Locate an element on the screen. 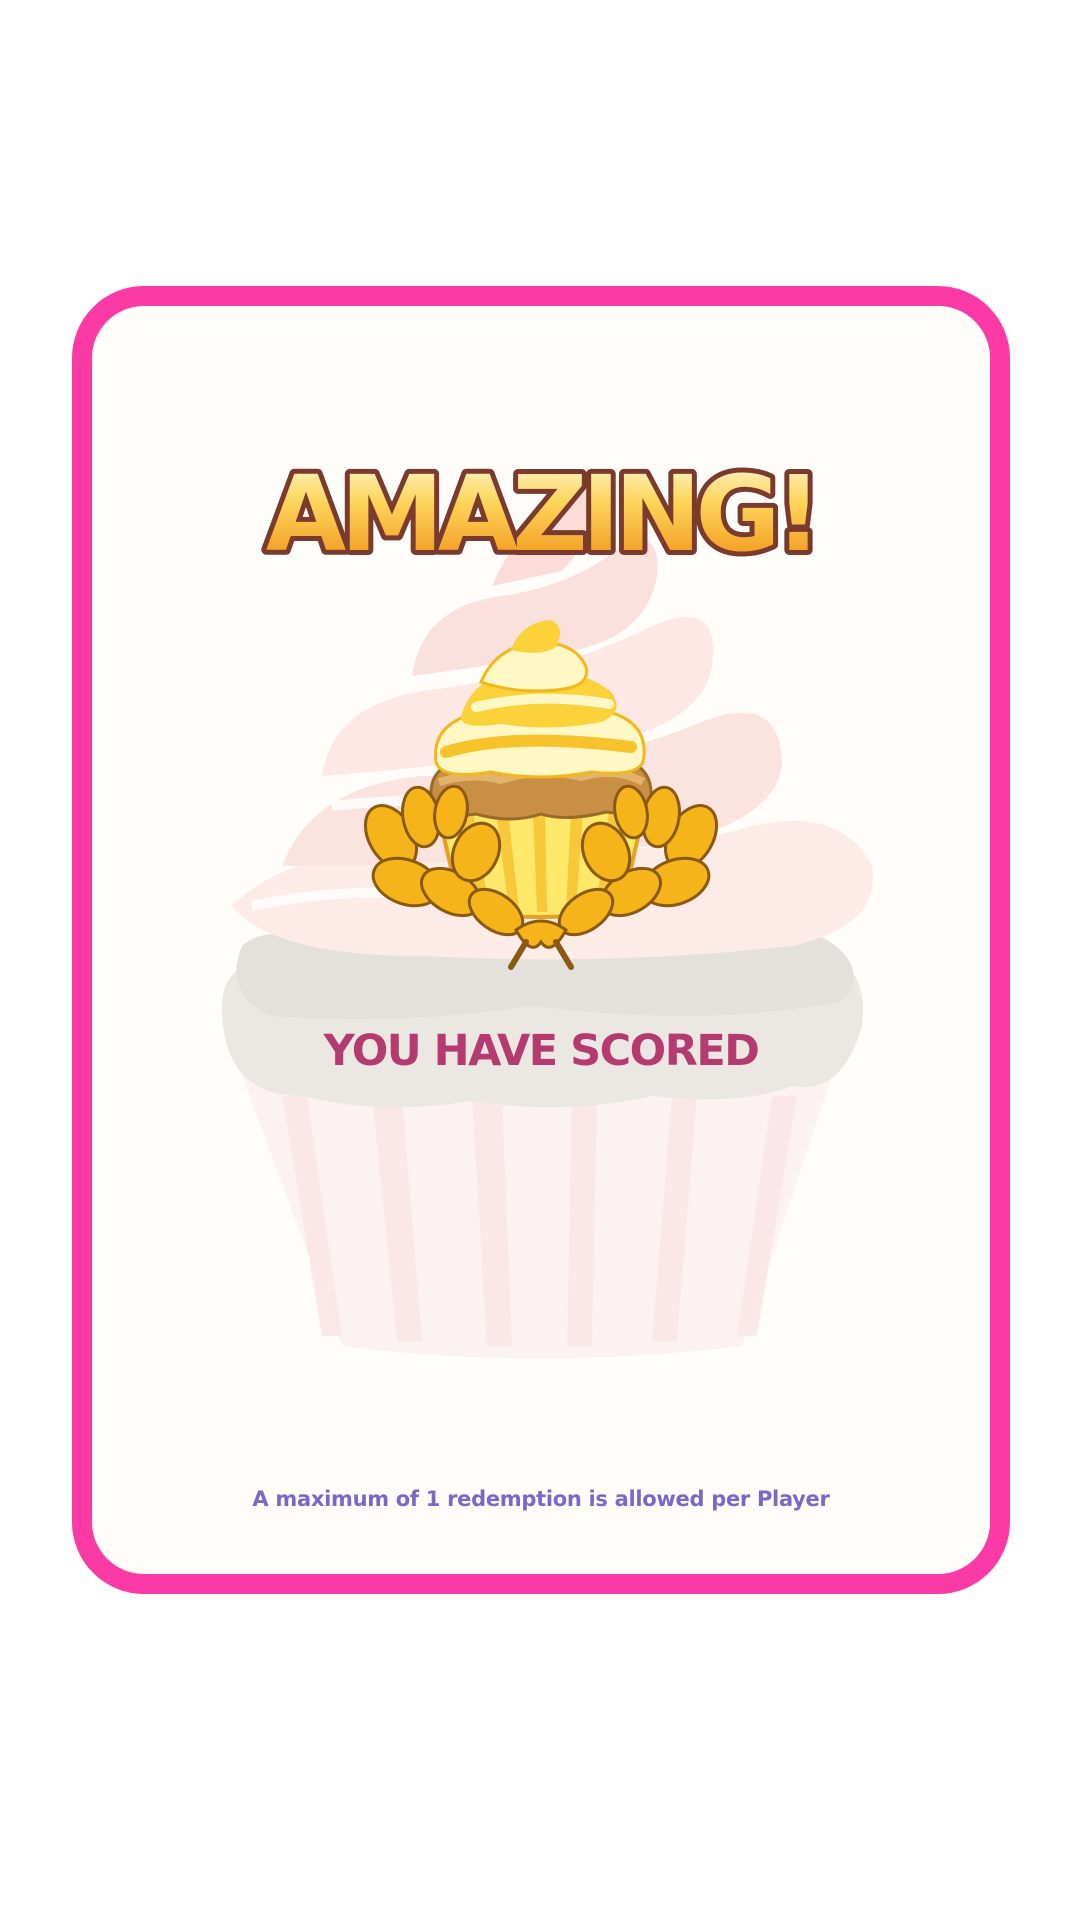 The image size is (1080, 1920). amazing-title: AMAZING! AMAZING! is located at coordinates (544, 510).